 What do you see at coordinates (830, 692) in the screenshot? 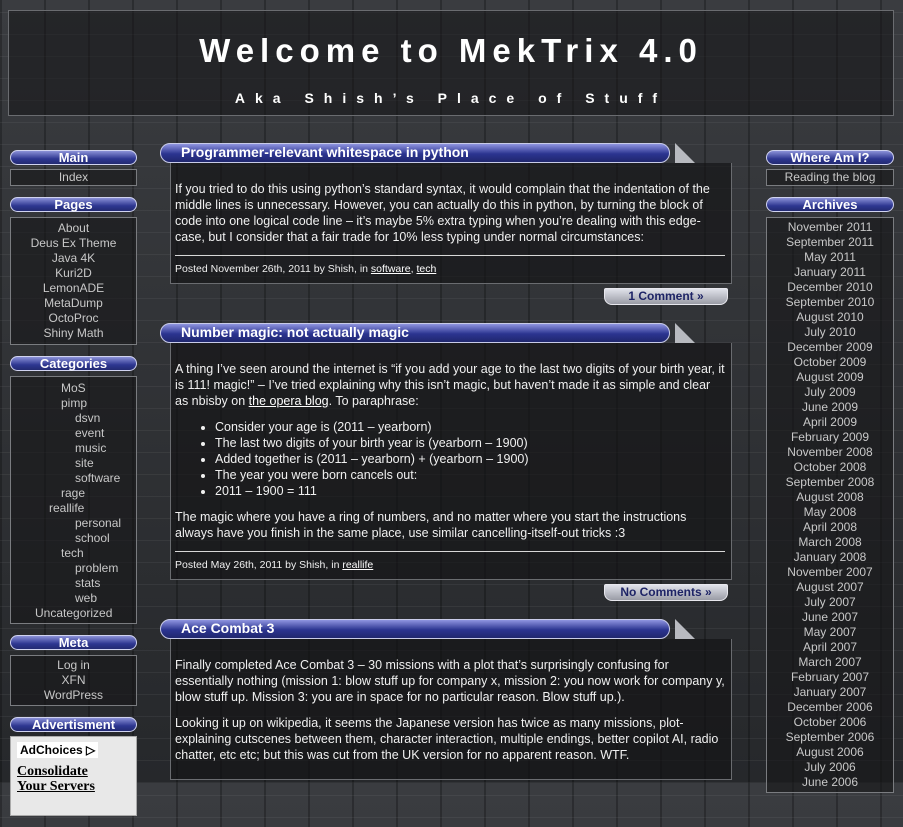
I see `archive-link: January 2007` at bounding box center [830, 692].